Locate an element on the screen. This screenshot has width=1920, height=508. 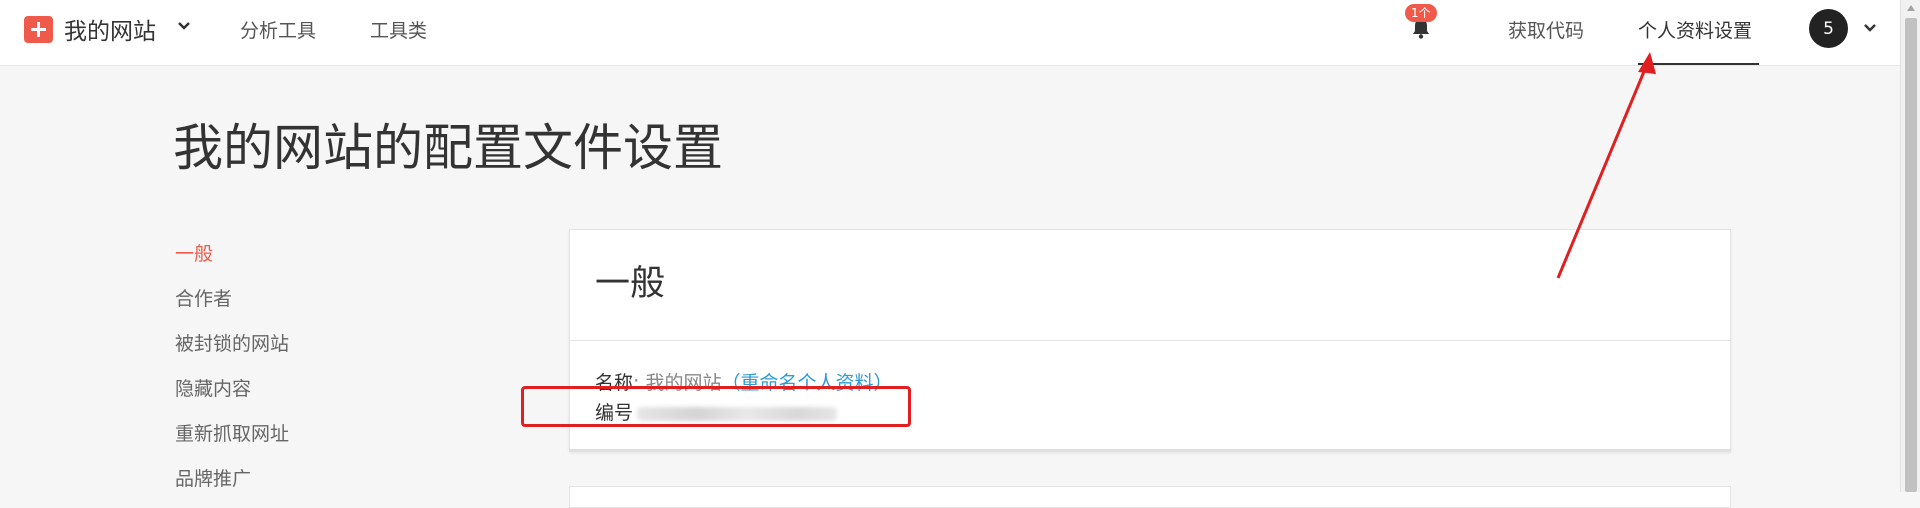
avatar: 5 is located at coordinates (1828, 28).